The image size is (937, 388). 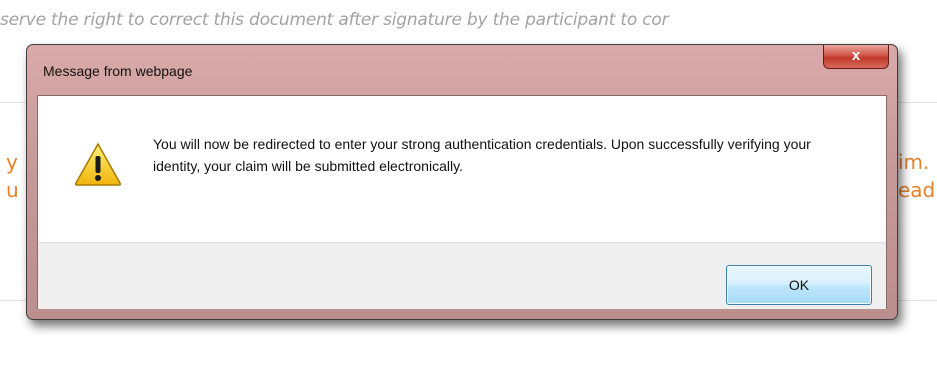 I want to click on warning-icon, so click(x=98, y=164).